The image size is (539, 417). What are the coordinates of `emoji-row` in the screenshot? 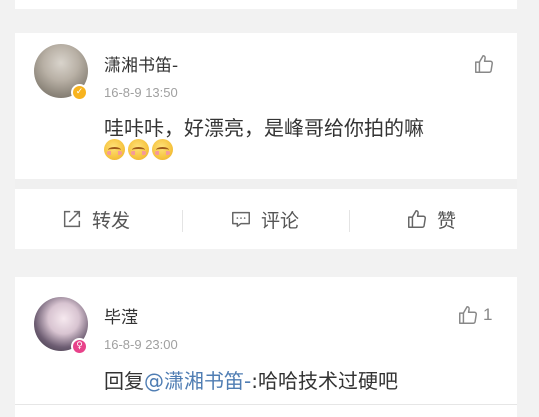 It's located at (138, 149).